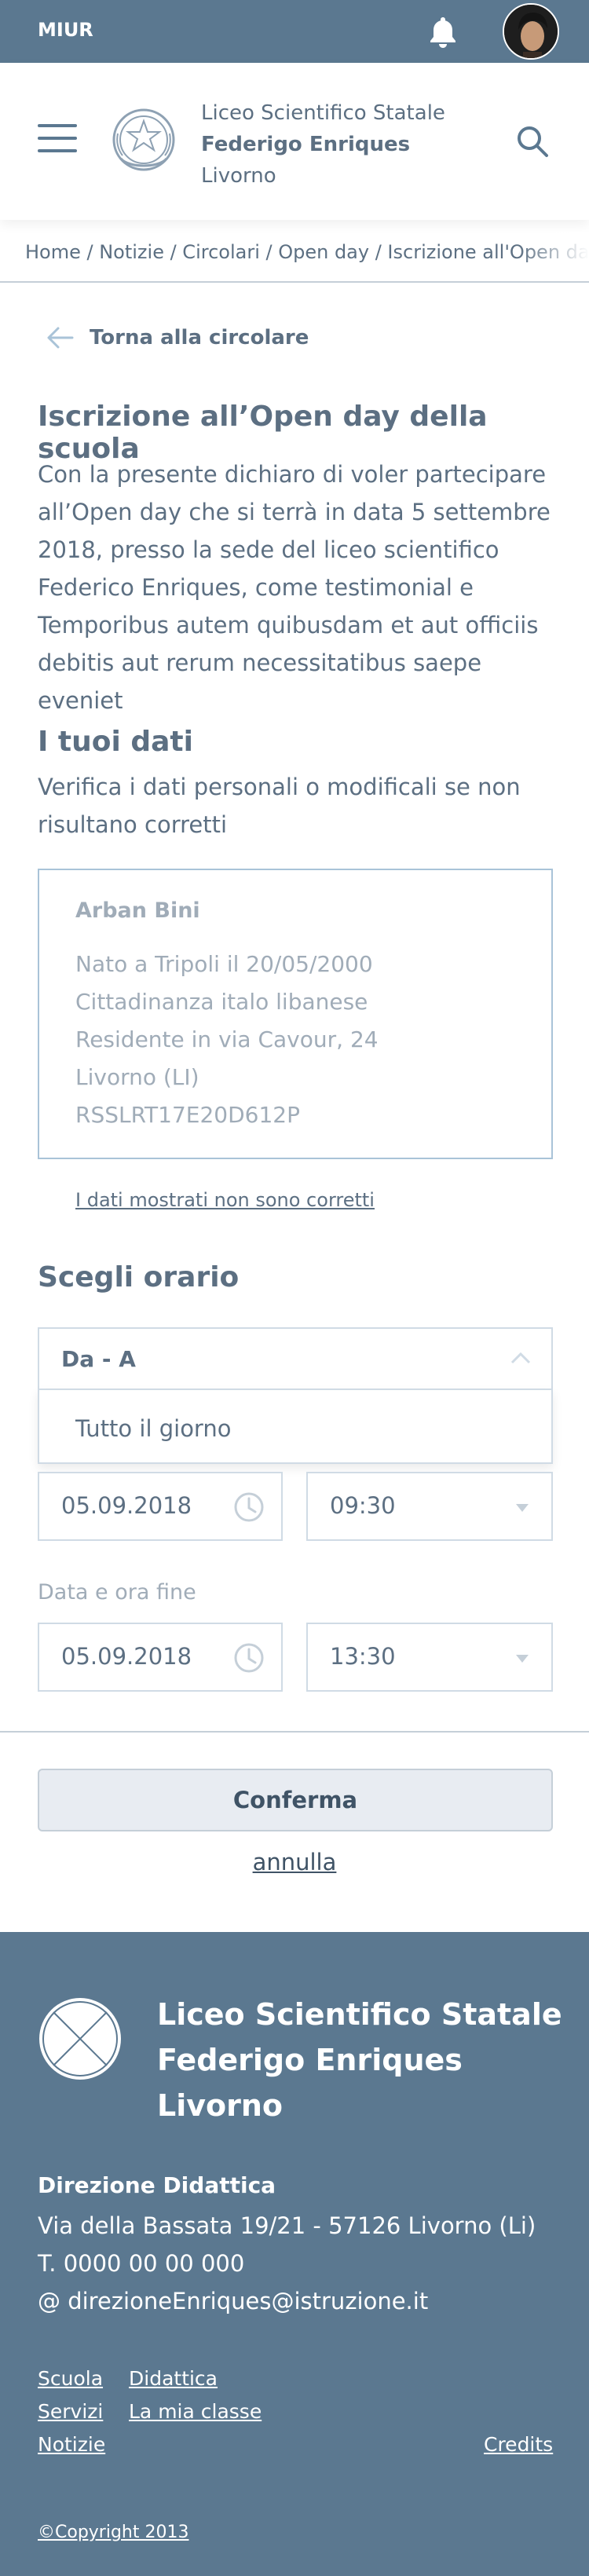  I want to click on start-date-field: 05.09.2018, so click(160, 1506).